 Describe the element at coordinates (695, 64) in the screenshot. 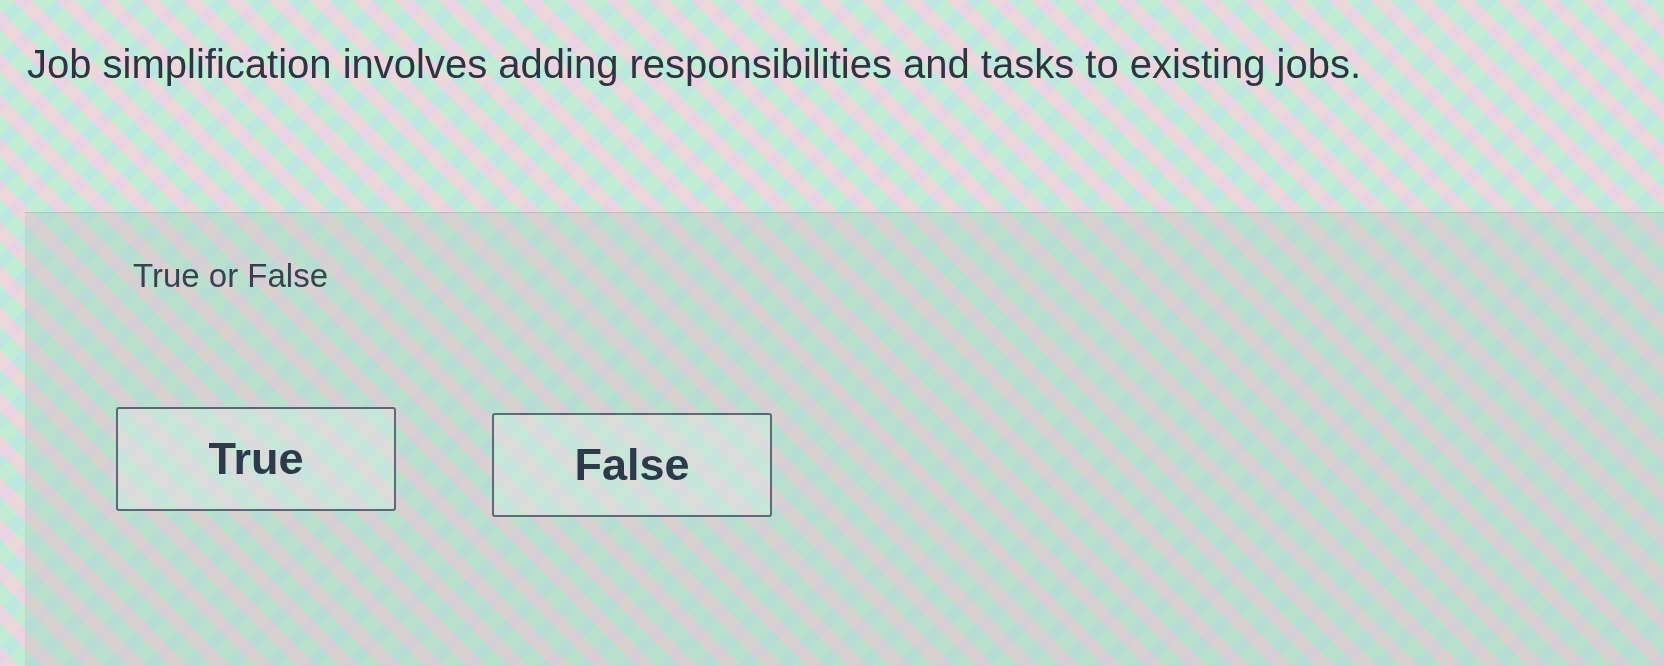

I see `question-text: Job simplification involves adding responsibilities and tasks to existing jobs.` at that location.